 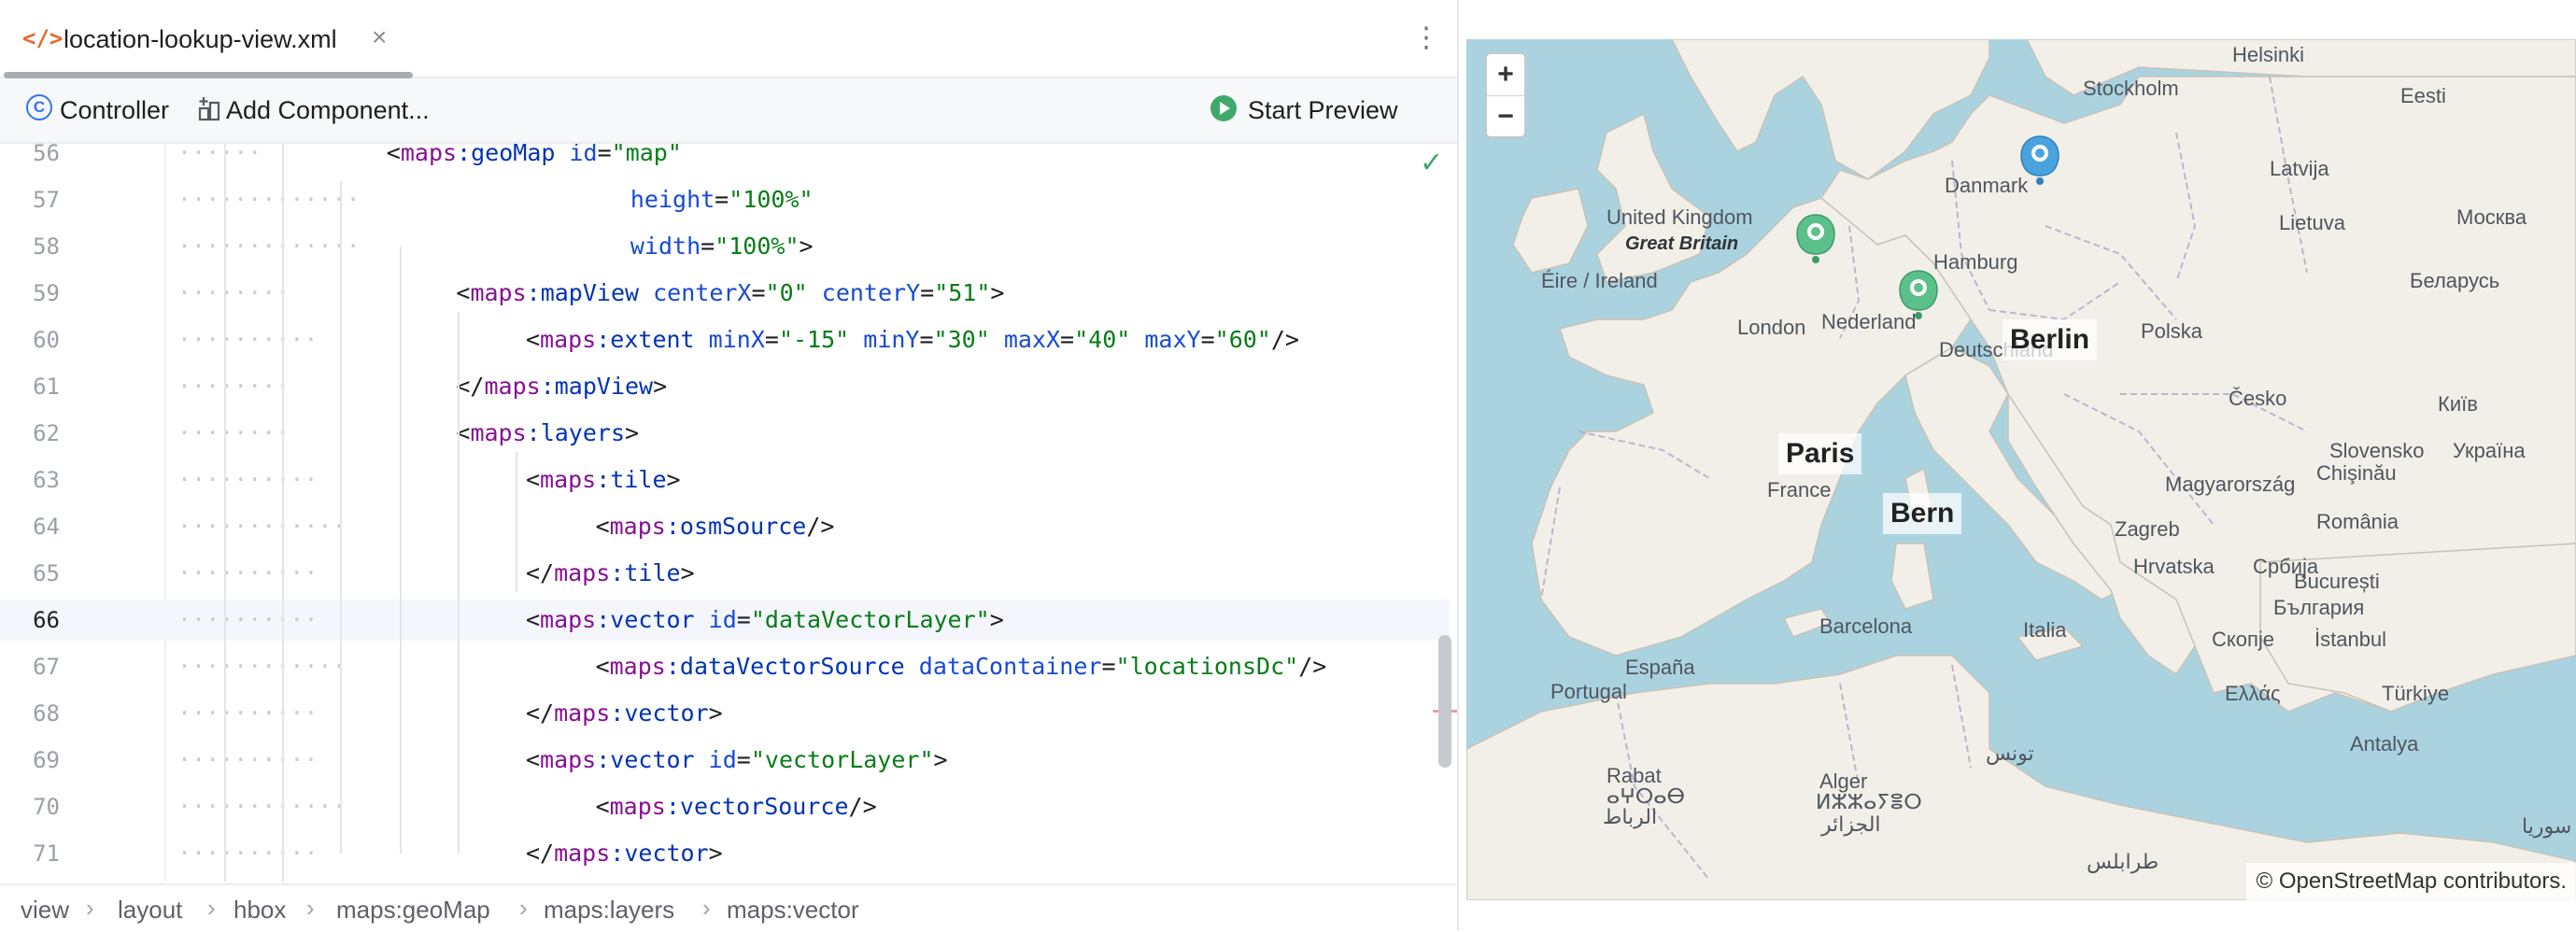 I want to click on start-preview-button: Start Preview, so click(x=1323, y=110).